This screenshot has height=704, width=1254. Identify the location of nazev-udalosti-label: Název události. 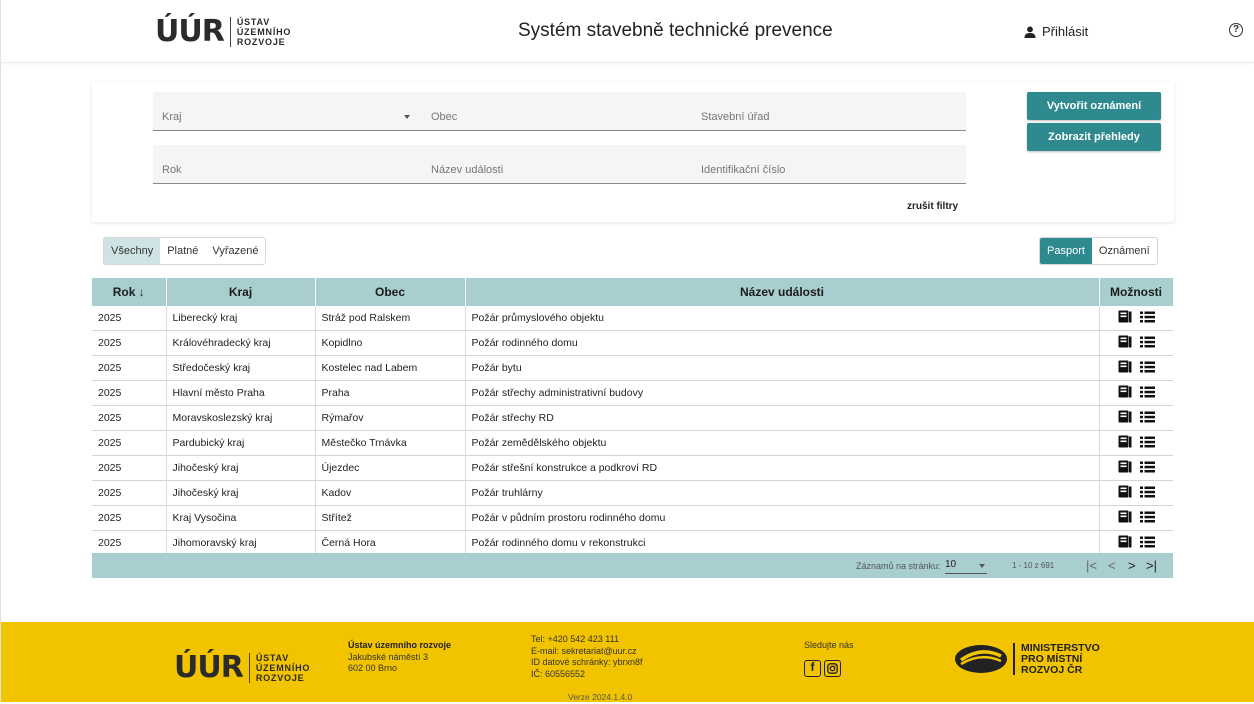
(467, 170).